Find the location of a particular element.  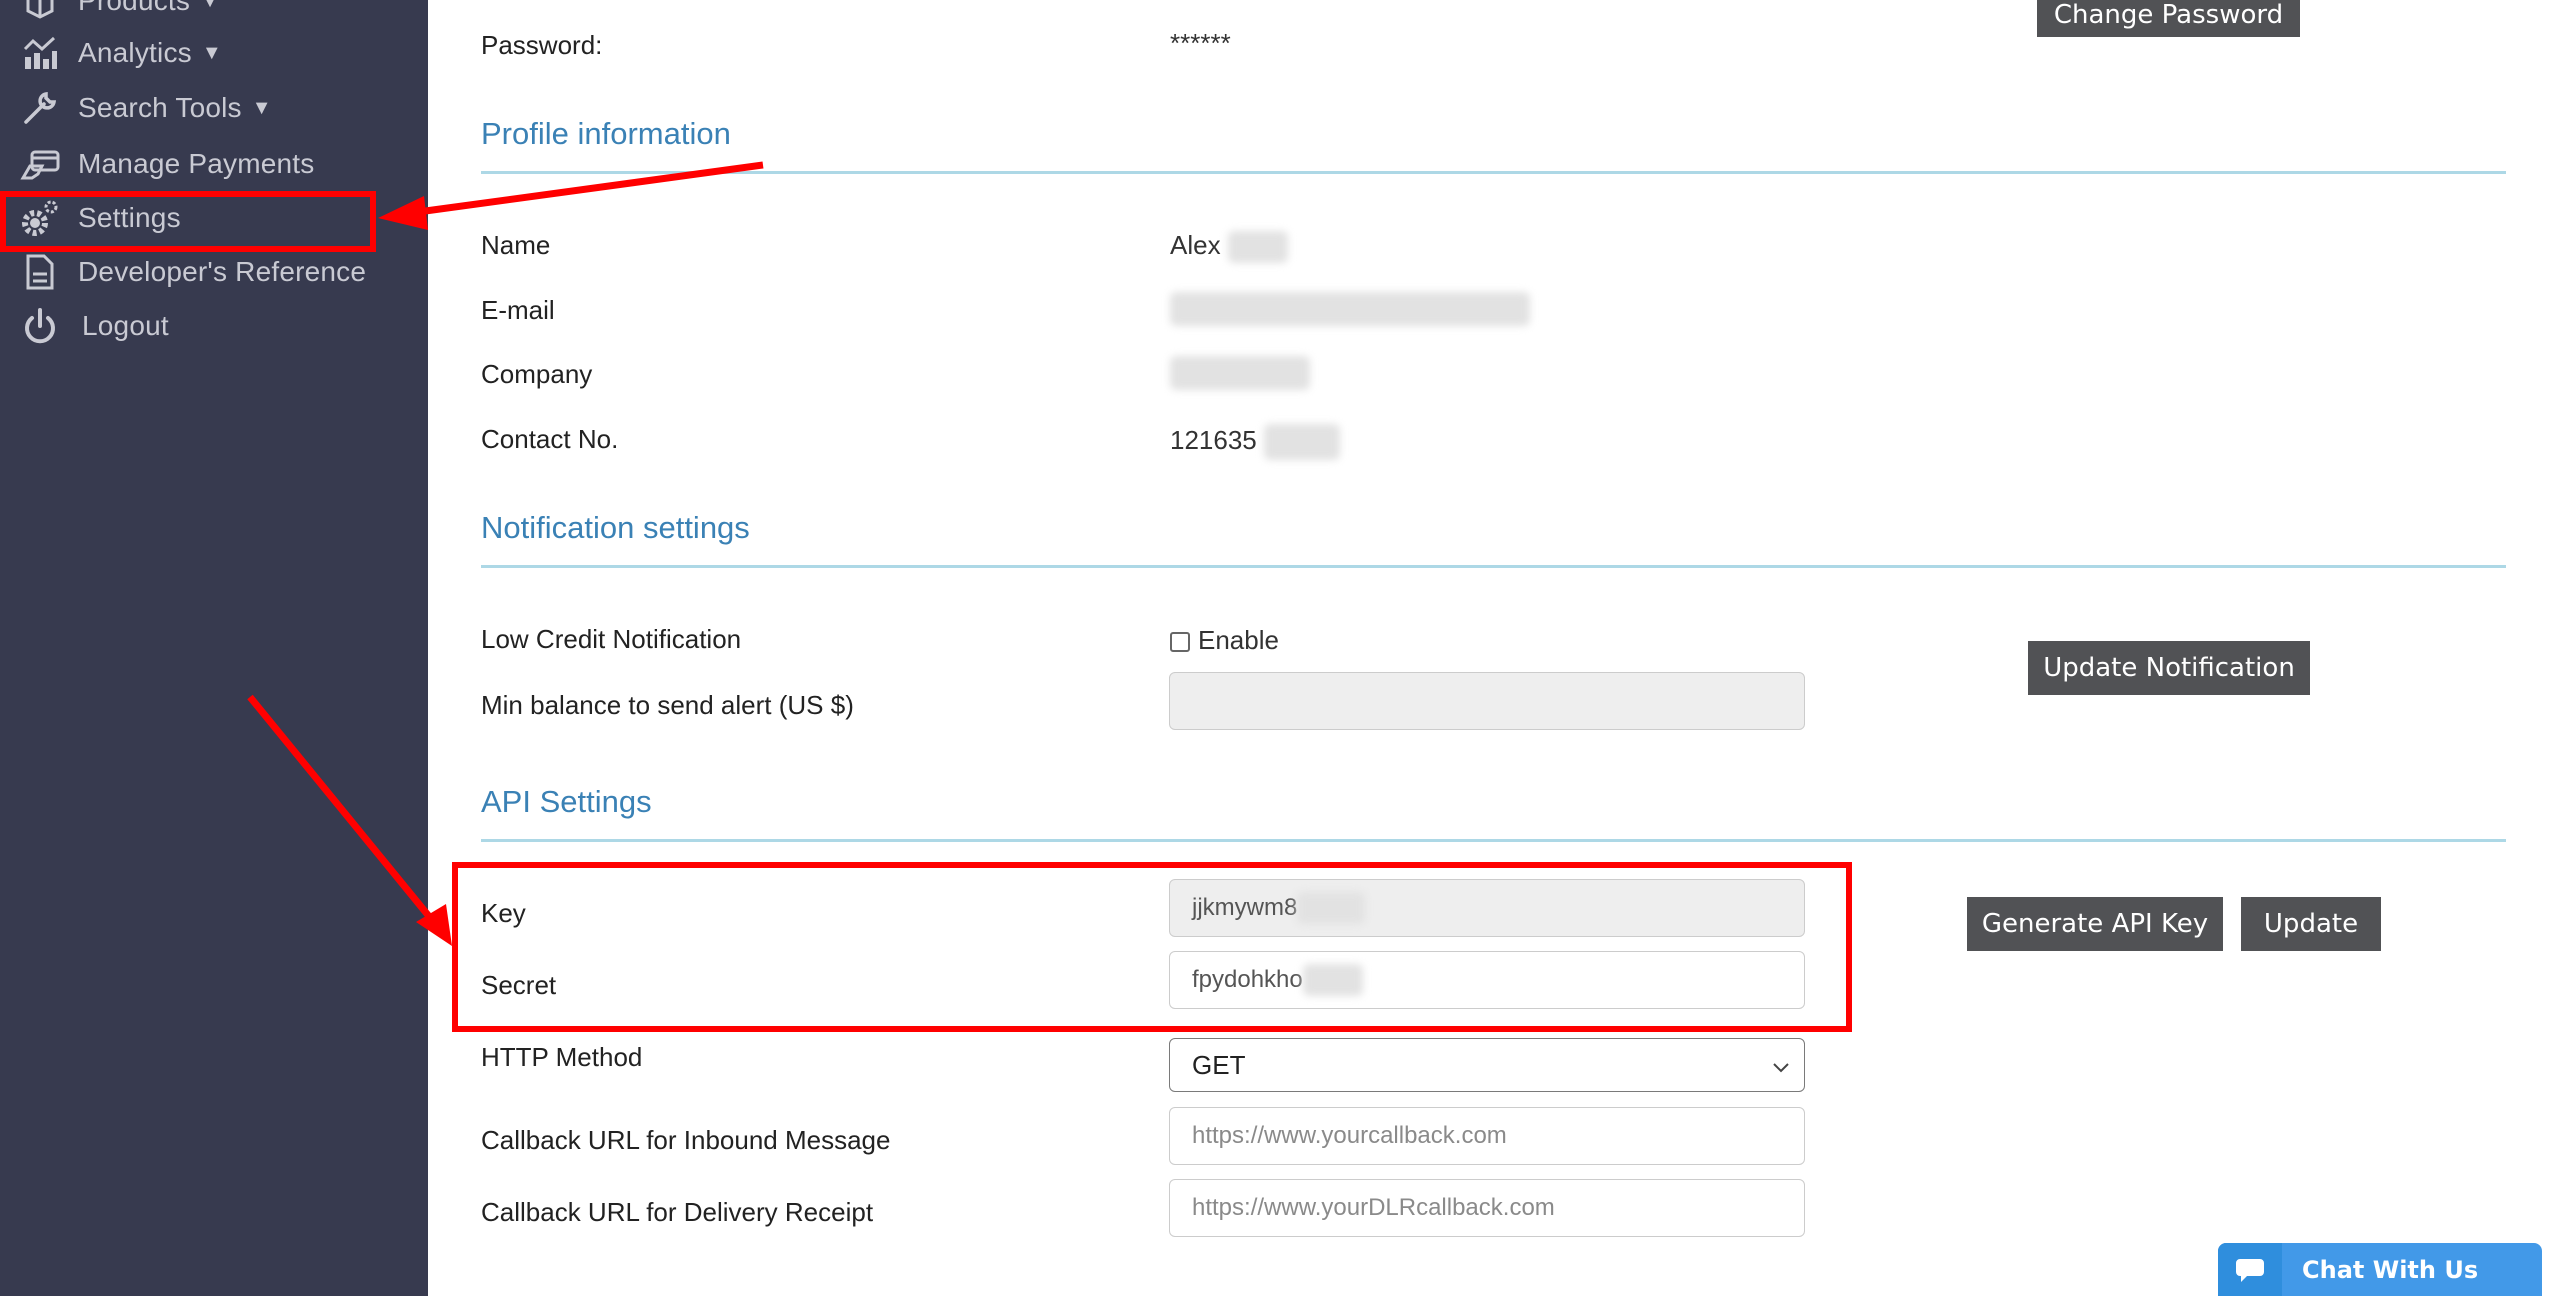

sidebar-item-label: Products is located at coordinates (134, 8).